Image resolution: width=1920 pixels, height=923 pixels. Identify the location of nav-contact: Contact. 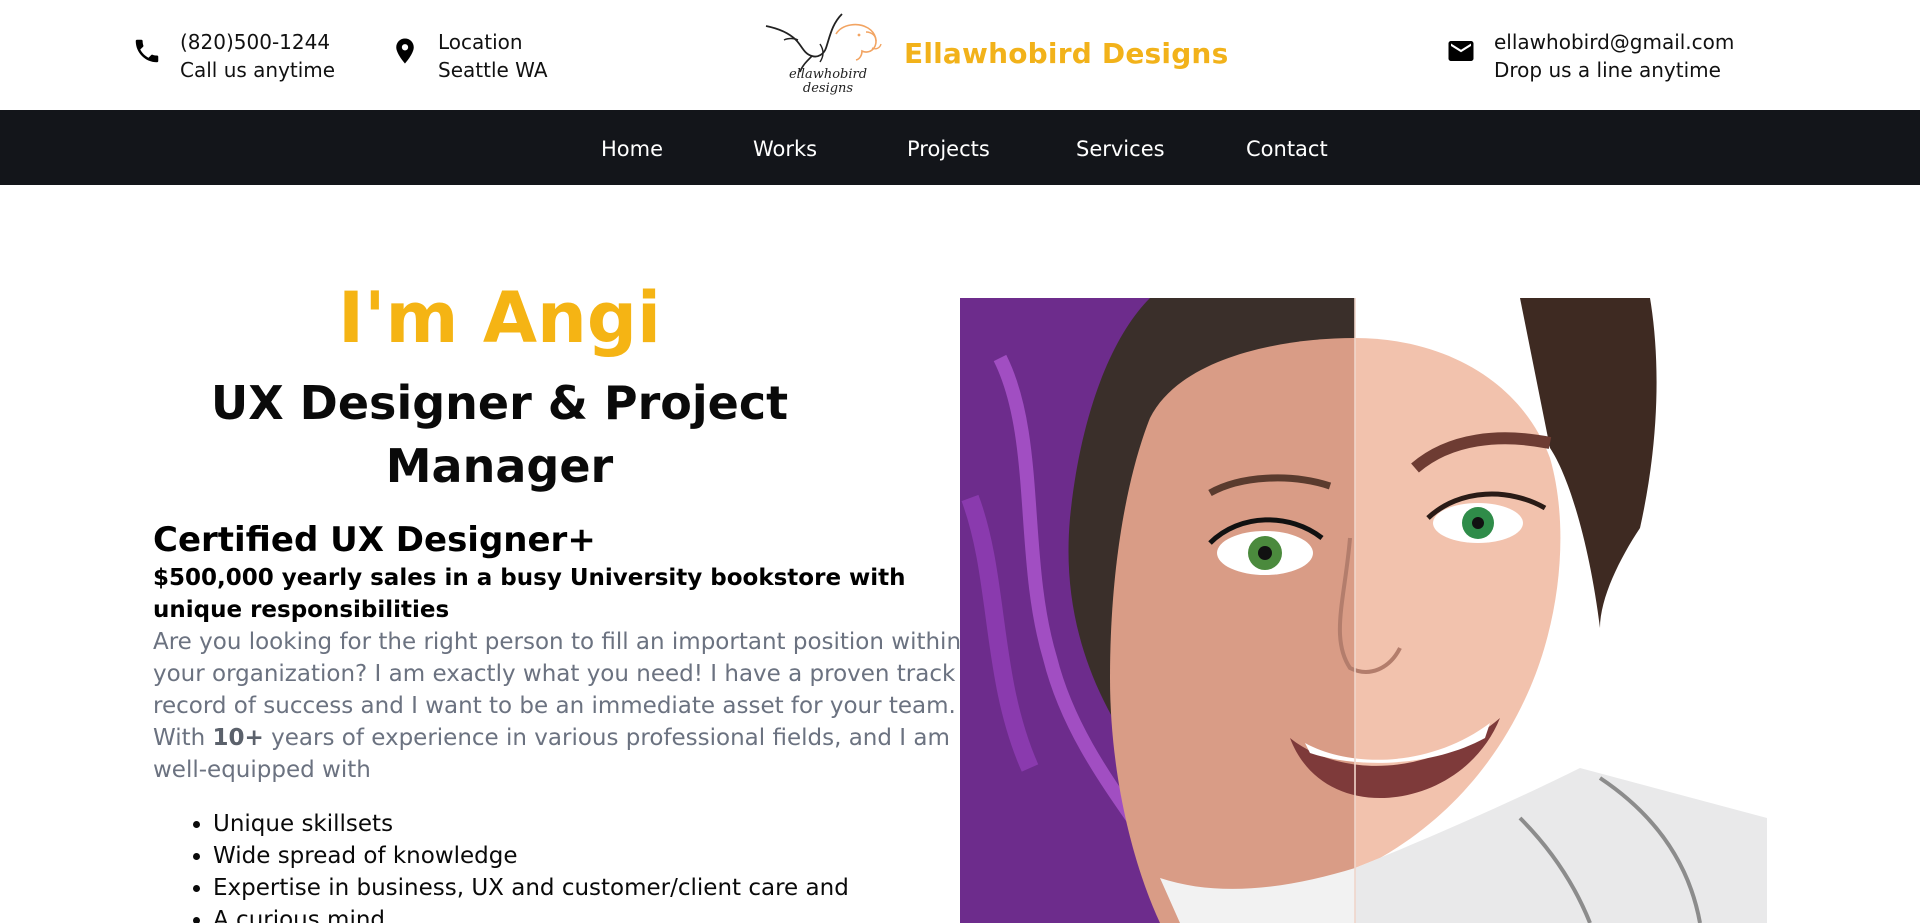
(1287, 147).